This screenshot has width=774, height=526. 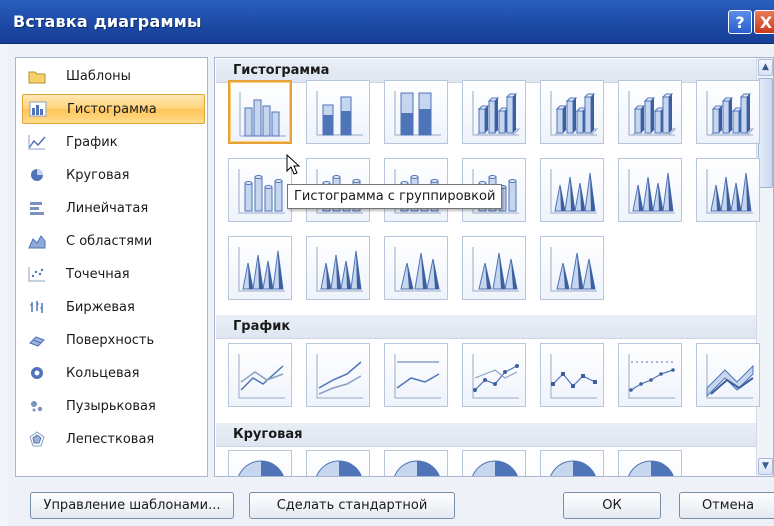 I want to click on category-label: Круговая, so click(x=98, y=175).